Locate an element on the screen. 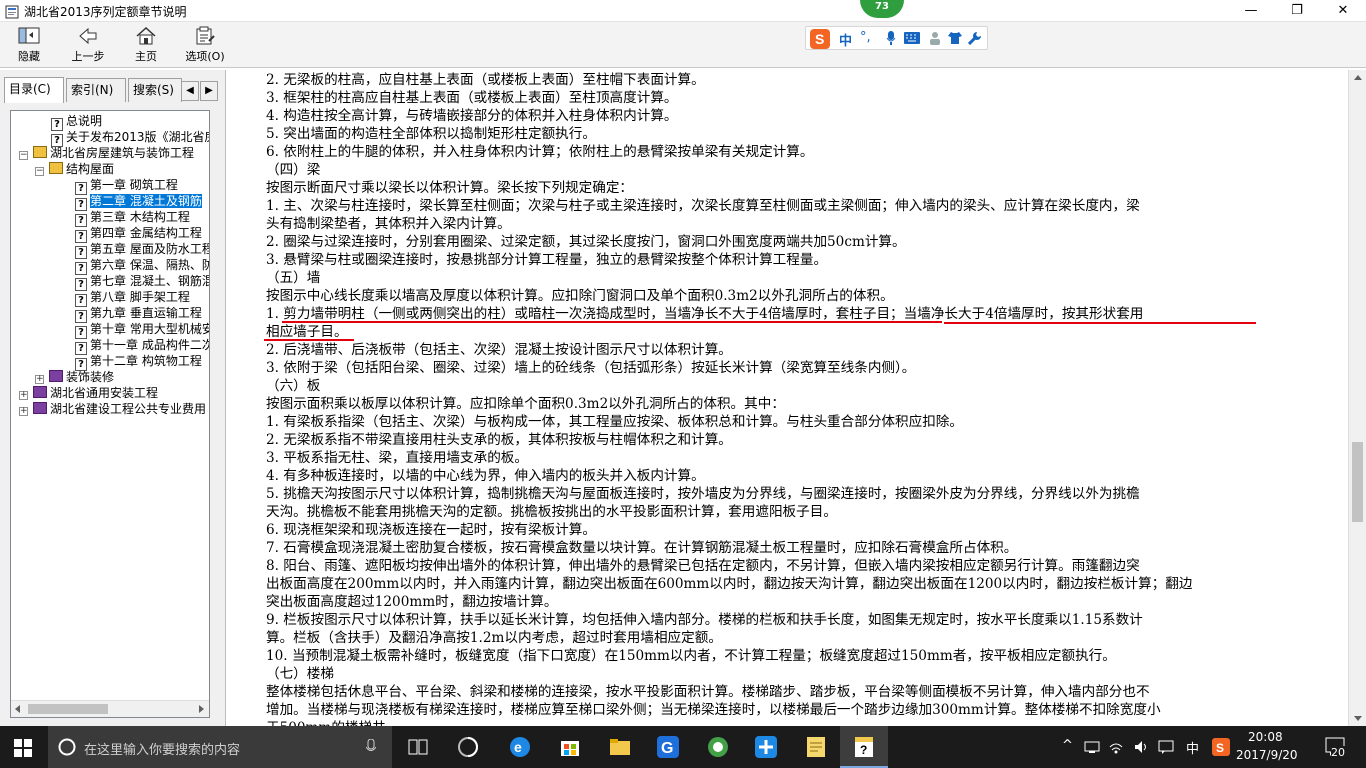  file-explorer-app is located at coordinates (620, 747).